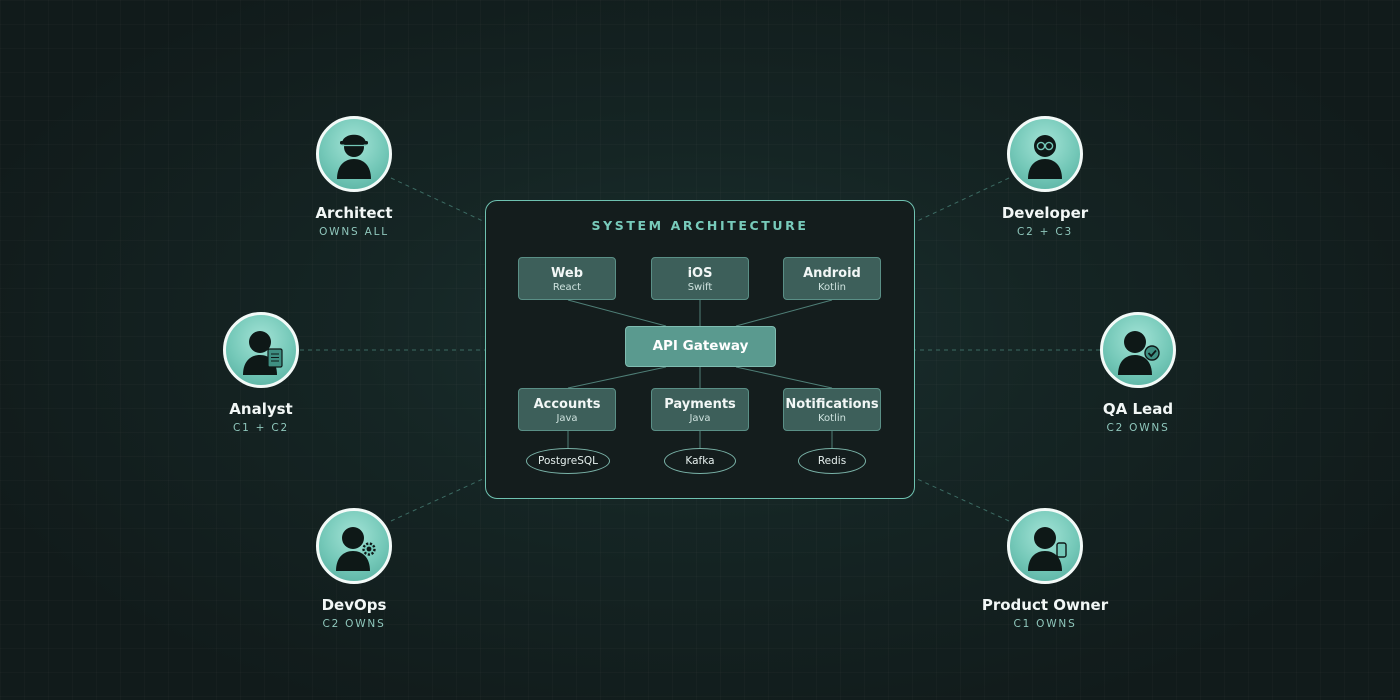 This screenshot has width=1400, height=700. I want to click on person-with-checkmark-icon, so click(1139, 353).